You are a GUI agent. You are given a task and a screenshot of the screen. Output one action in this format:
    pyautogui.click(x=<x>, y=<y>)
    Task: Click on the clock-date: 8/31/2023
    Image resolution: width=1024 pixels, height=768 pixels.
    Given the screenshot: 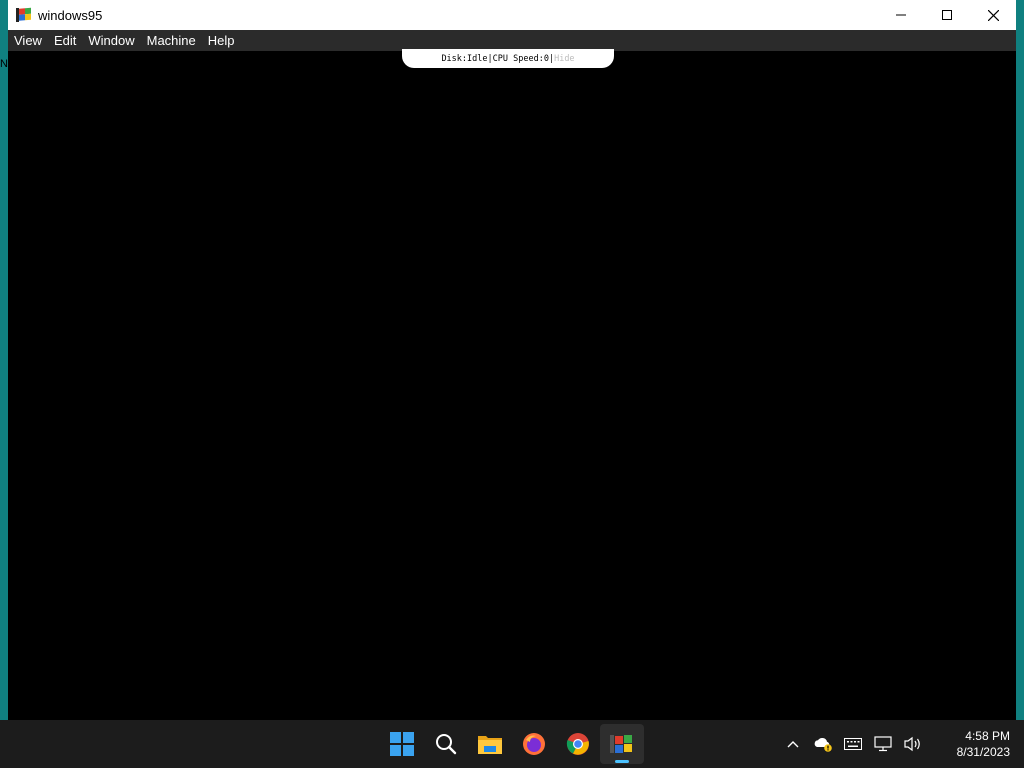 What is the action you would take?
    pyautogui.click(x=983, y=752)
    